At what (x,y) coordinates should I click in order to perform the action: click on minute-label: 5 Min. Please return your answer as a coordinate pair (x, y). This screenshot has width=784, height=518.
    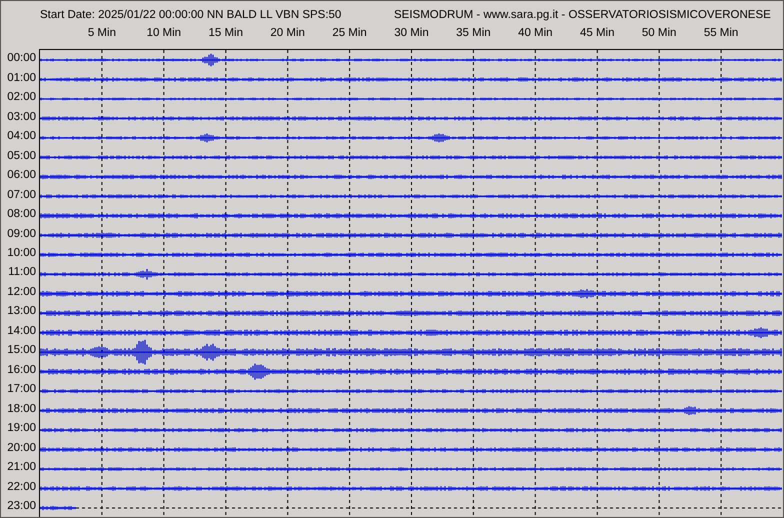
    Looking at the image, I should click on (101, 33).